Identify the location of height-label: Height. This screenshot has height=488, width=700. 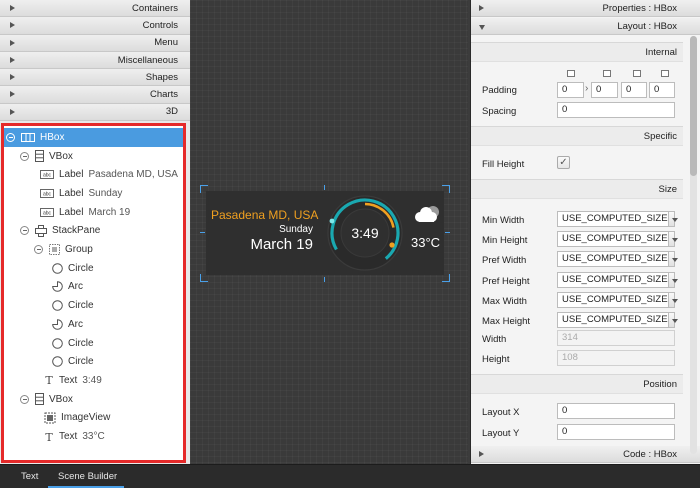
(496, 359).